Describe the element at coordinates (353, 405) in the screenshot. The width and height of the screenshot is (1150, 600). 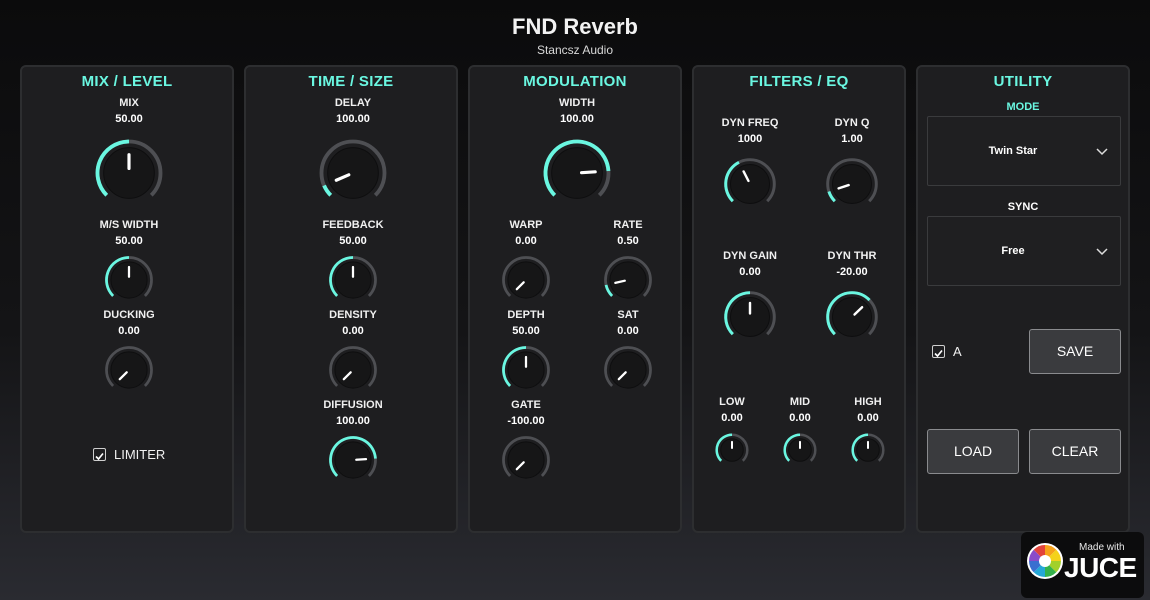
I see `diffusion-knob-label: DIFFUSION` at that location.